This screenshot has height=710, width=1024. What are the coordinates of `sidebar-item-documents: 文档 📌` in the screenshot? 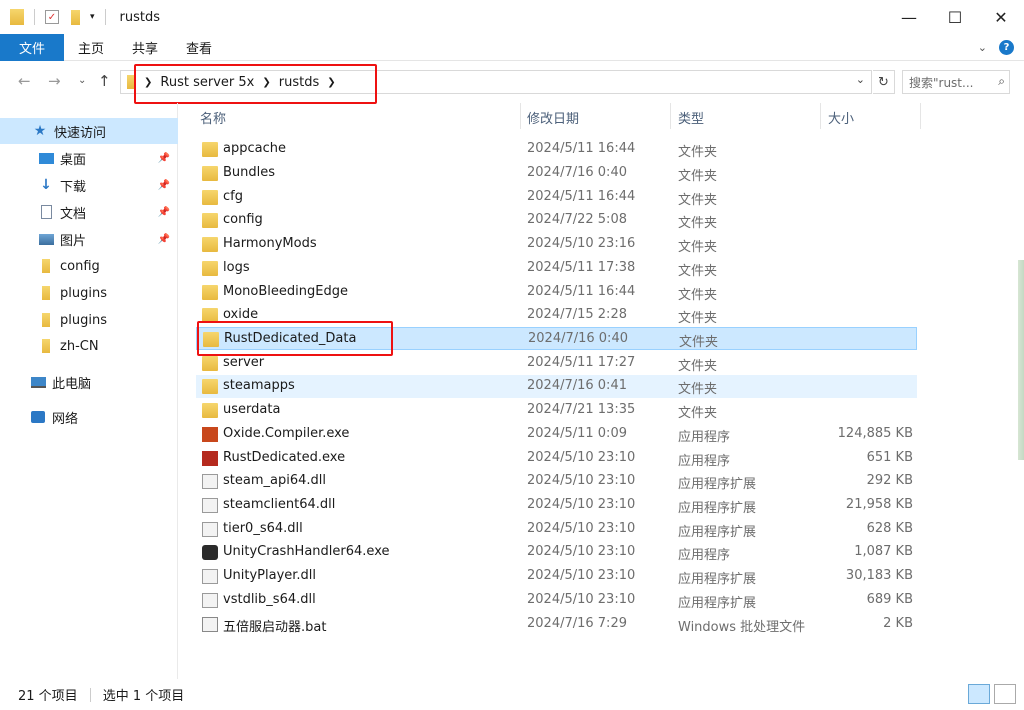 It's located at (89, 212).